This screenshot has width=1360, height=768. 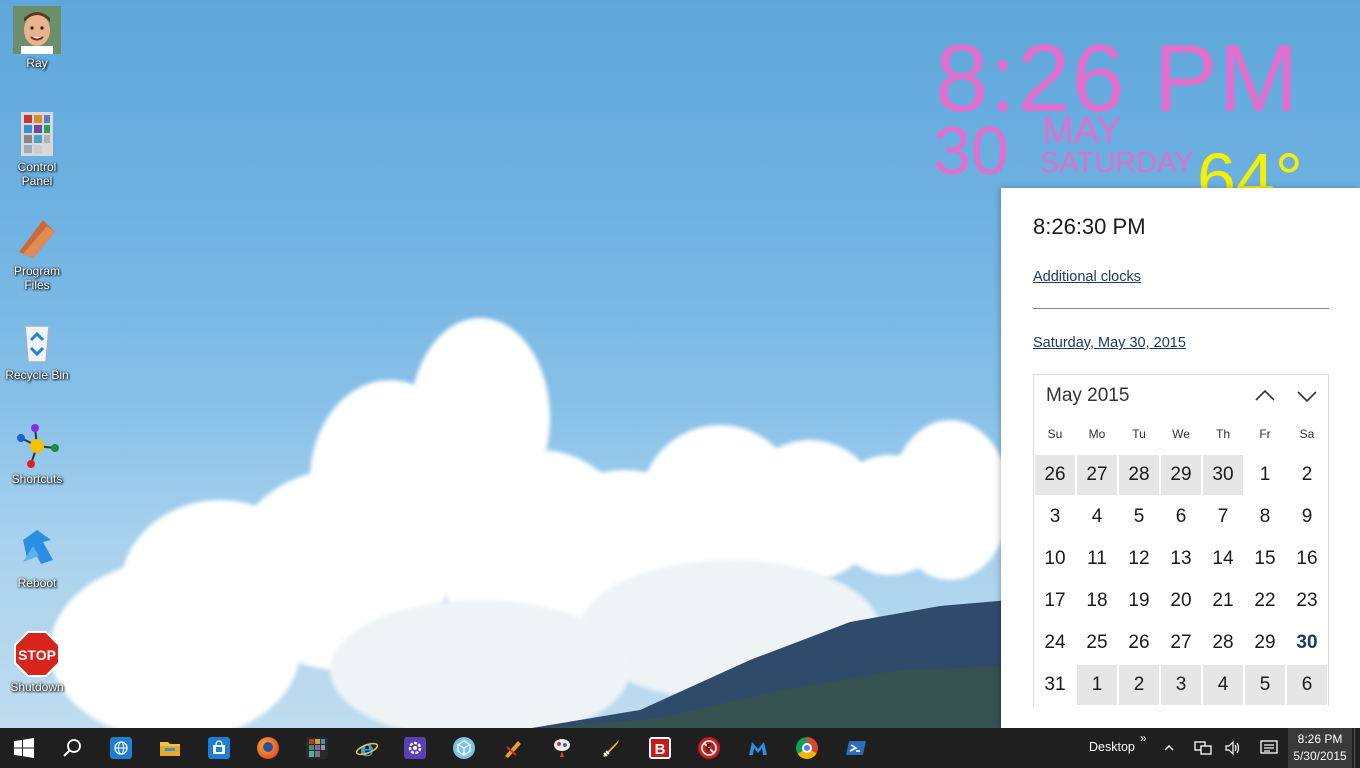 I want to click on calendar-day: 14, so click(x=1223, y=559).